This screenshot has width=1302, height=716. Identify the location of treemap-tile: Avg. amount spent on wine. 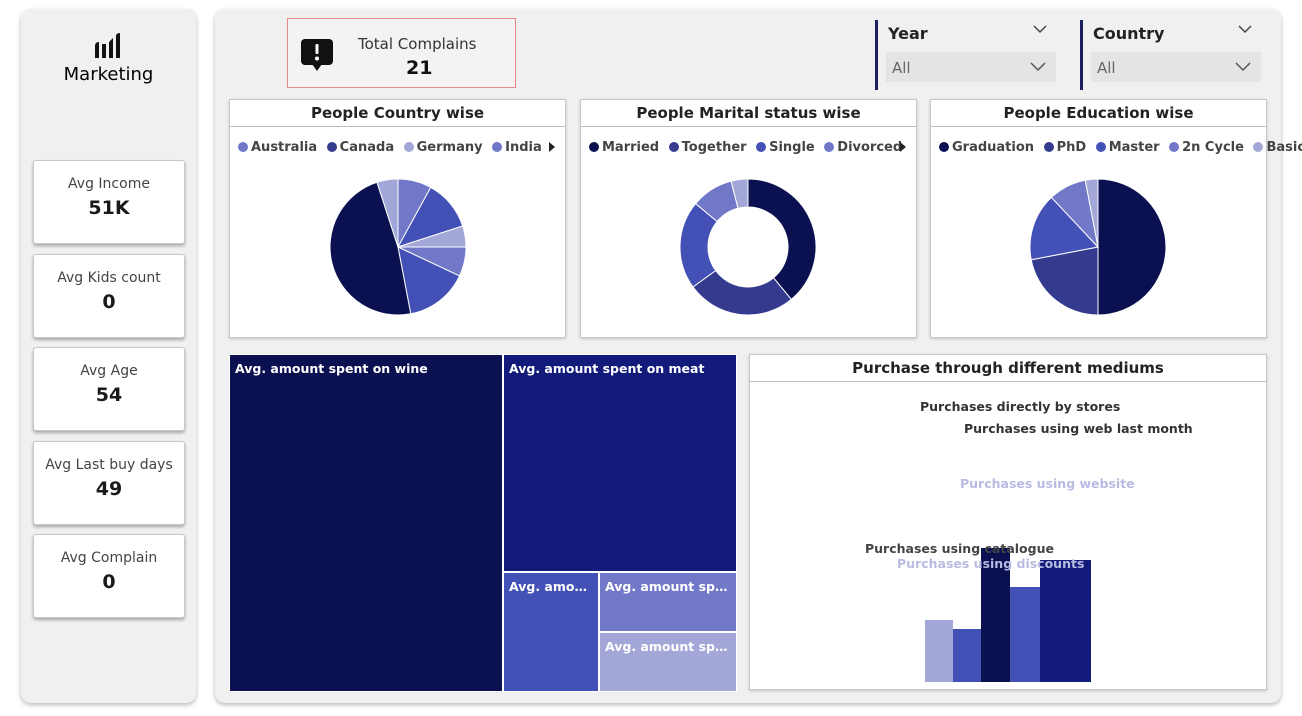
(366, 523).